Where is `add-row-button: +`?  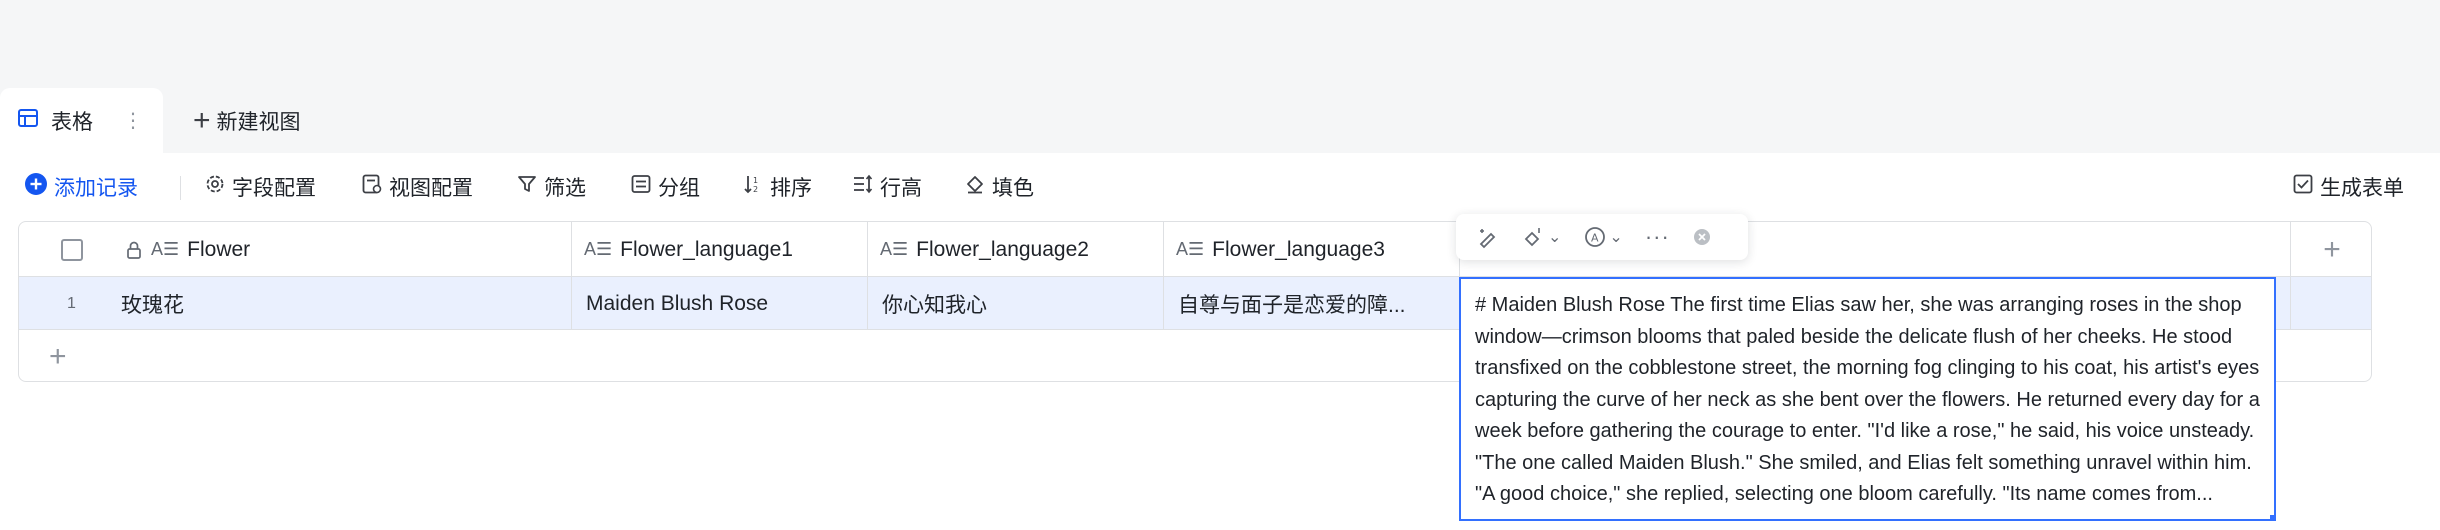 add-row-button: + is located at coordinates (58, 357).